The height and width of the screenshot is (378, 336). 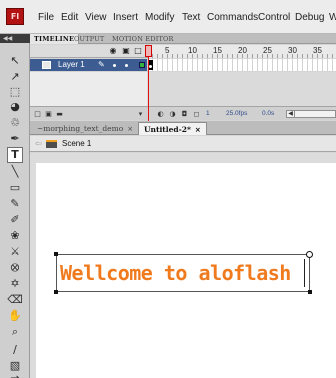 What do you see at coordinates (76, 143) in the screenshot?
I see `scene-label: Scene 1` at bounding box center [76, 143].